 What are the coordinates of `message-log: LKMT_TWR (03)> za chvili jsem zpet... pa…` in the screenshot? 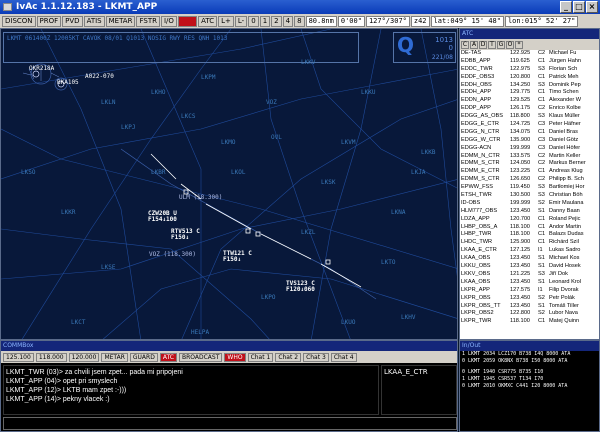 It's located at (191, 390).